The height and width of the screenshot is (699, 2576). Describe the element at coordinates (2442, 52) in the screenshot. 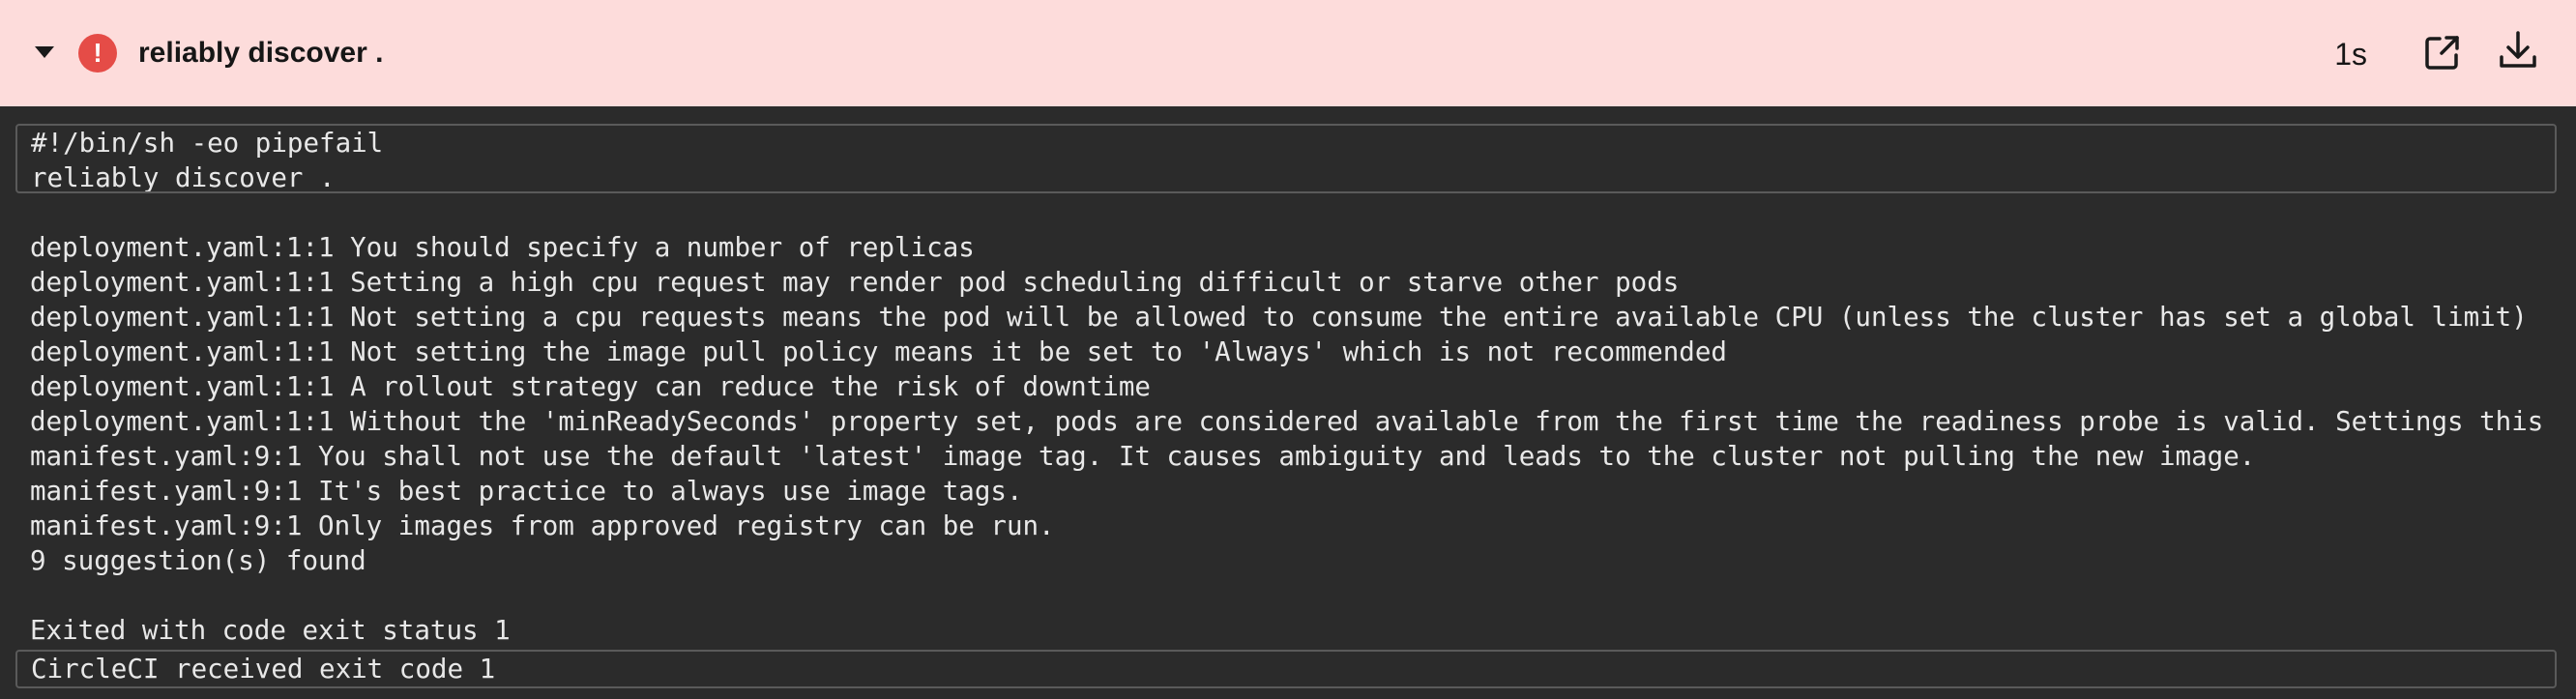

I see `open-in-new-icon` at that location.